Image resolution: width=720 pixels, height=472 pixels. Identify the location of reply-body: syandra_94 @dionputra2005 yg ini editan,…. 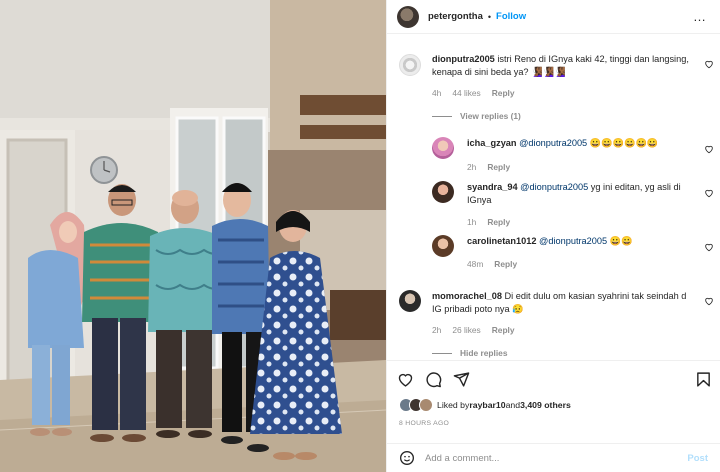
(582, 194).